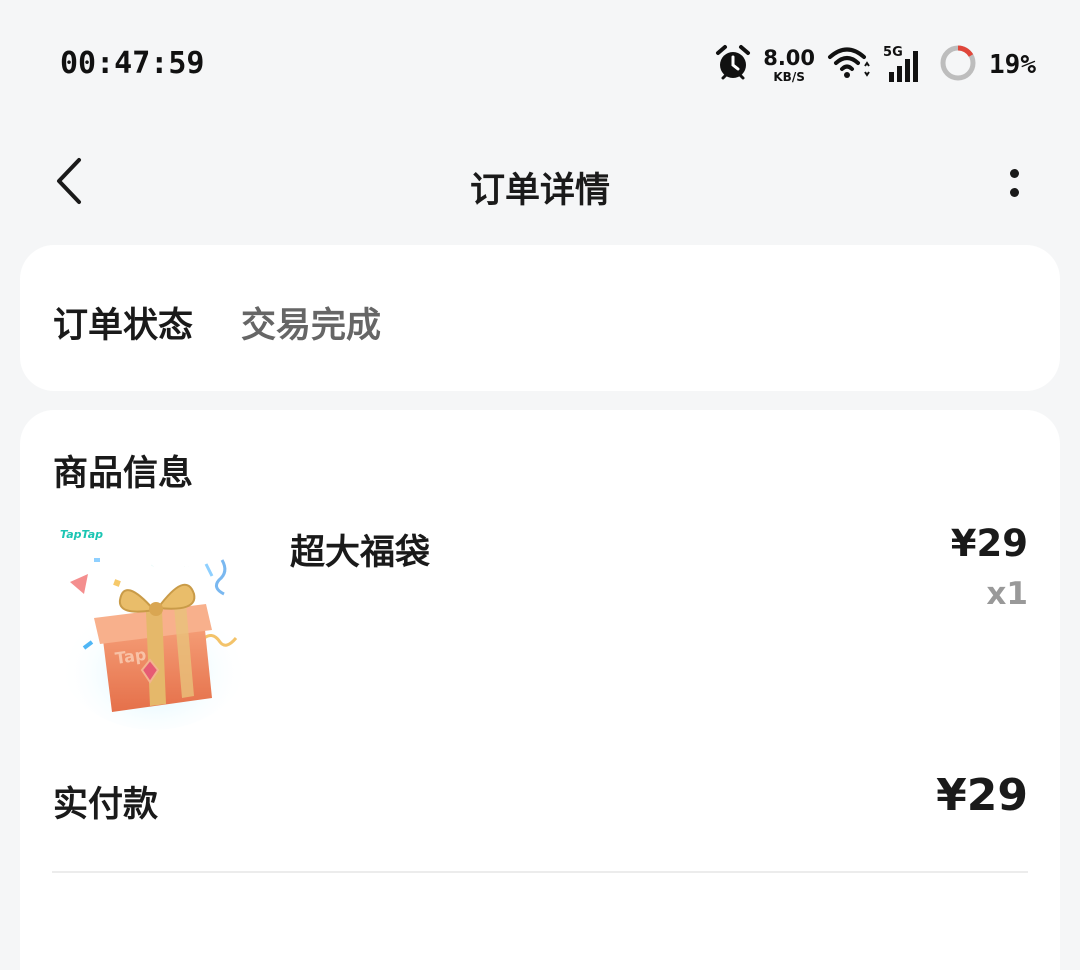 The width and height of the screenshot is (1080, 970). Describe the element at coordinates (905, 65) in the screenshot. I see `cellular-signal-icon: 5G` at that location.